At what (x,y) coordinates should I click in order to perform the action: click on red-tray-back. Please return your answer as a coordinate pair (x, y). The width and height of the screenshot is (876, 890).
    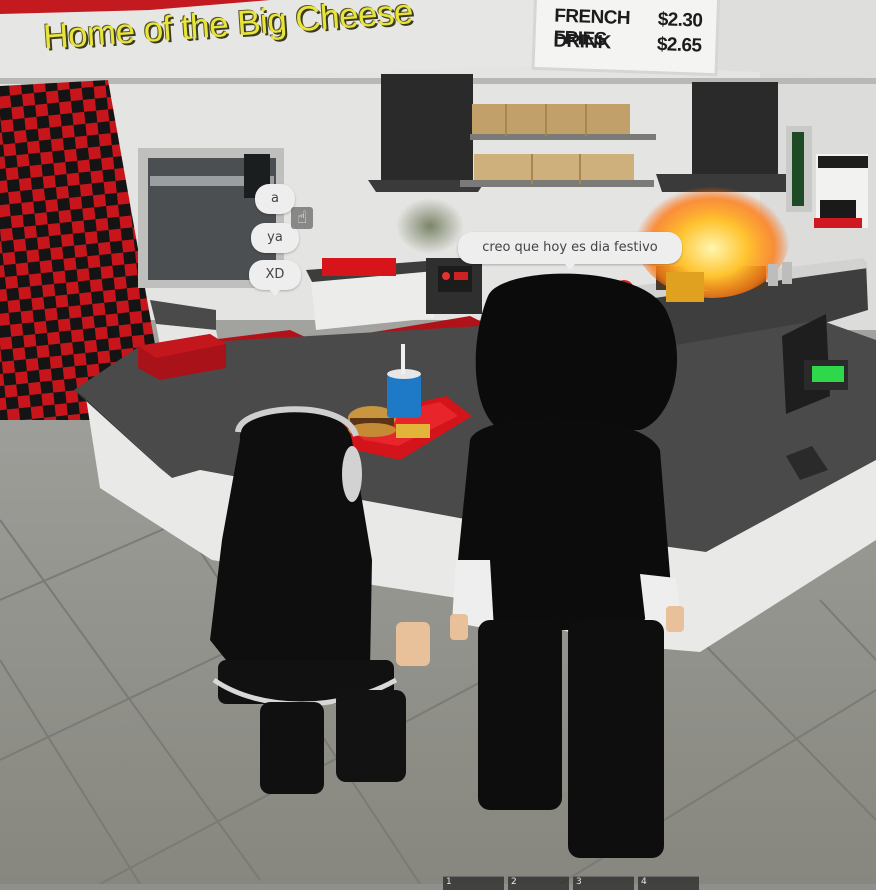
    Looking at the image, I should click on (359, 267).